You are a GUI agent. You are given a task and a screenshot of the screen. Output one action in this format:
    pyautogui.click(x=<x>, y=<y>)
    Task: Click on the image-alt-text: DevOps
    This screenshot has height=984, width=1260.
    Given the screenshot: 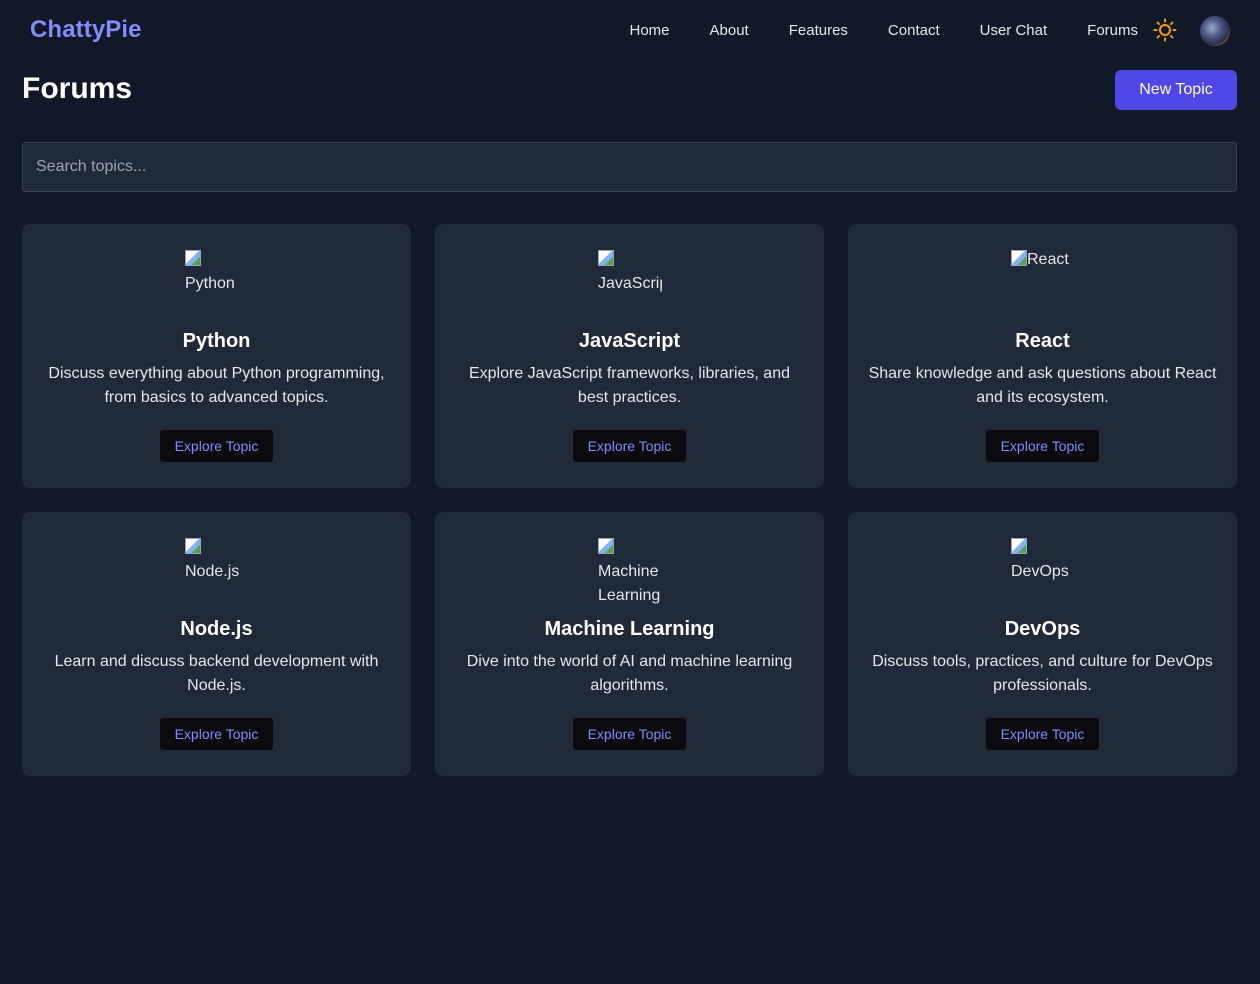 What is the action you would take?
    pyautogui.click(x=1040, y=571)
    